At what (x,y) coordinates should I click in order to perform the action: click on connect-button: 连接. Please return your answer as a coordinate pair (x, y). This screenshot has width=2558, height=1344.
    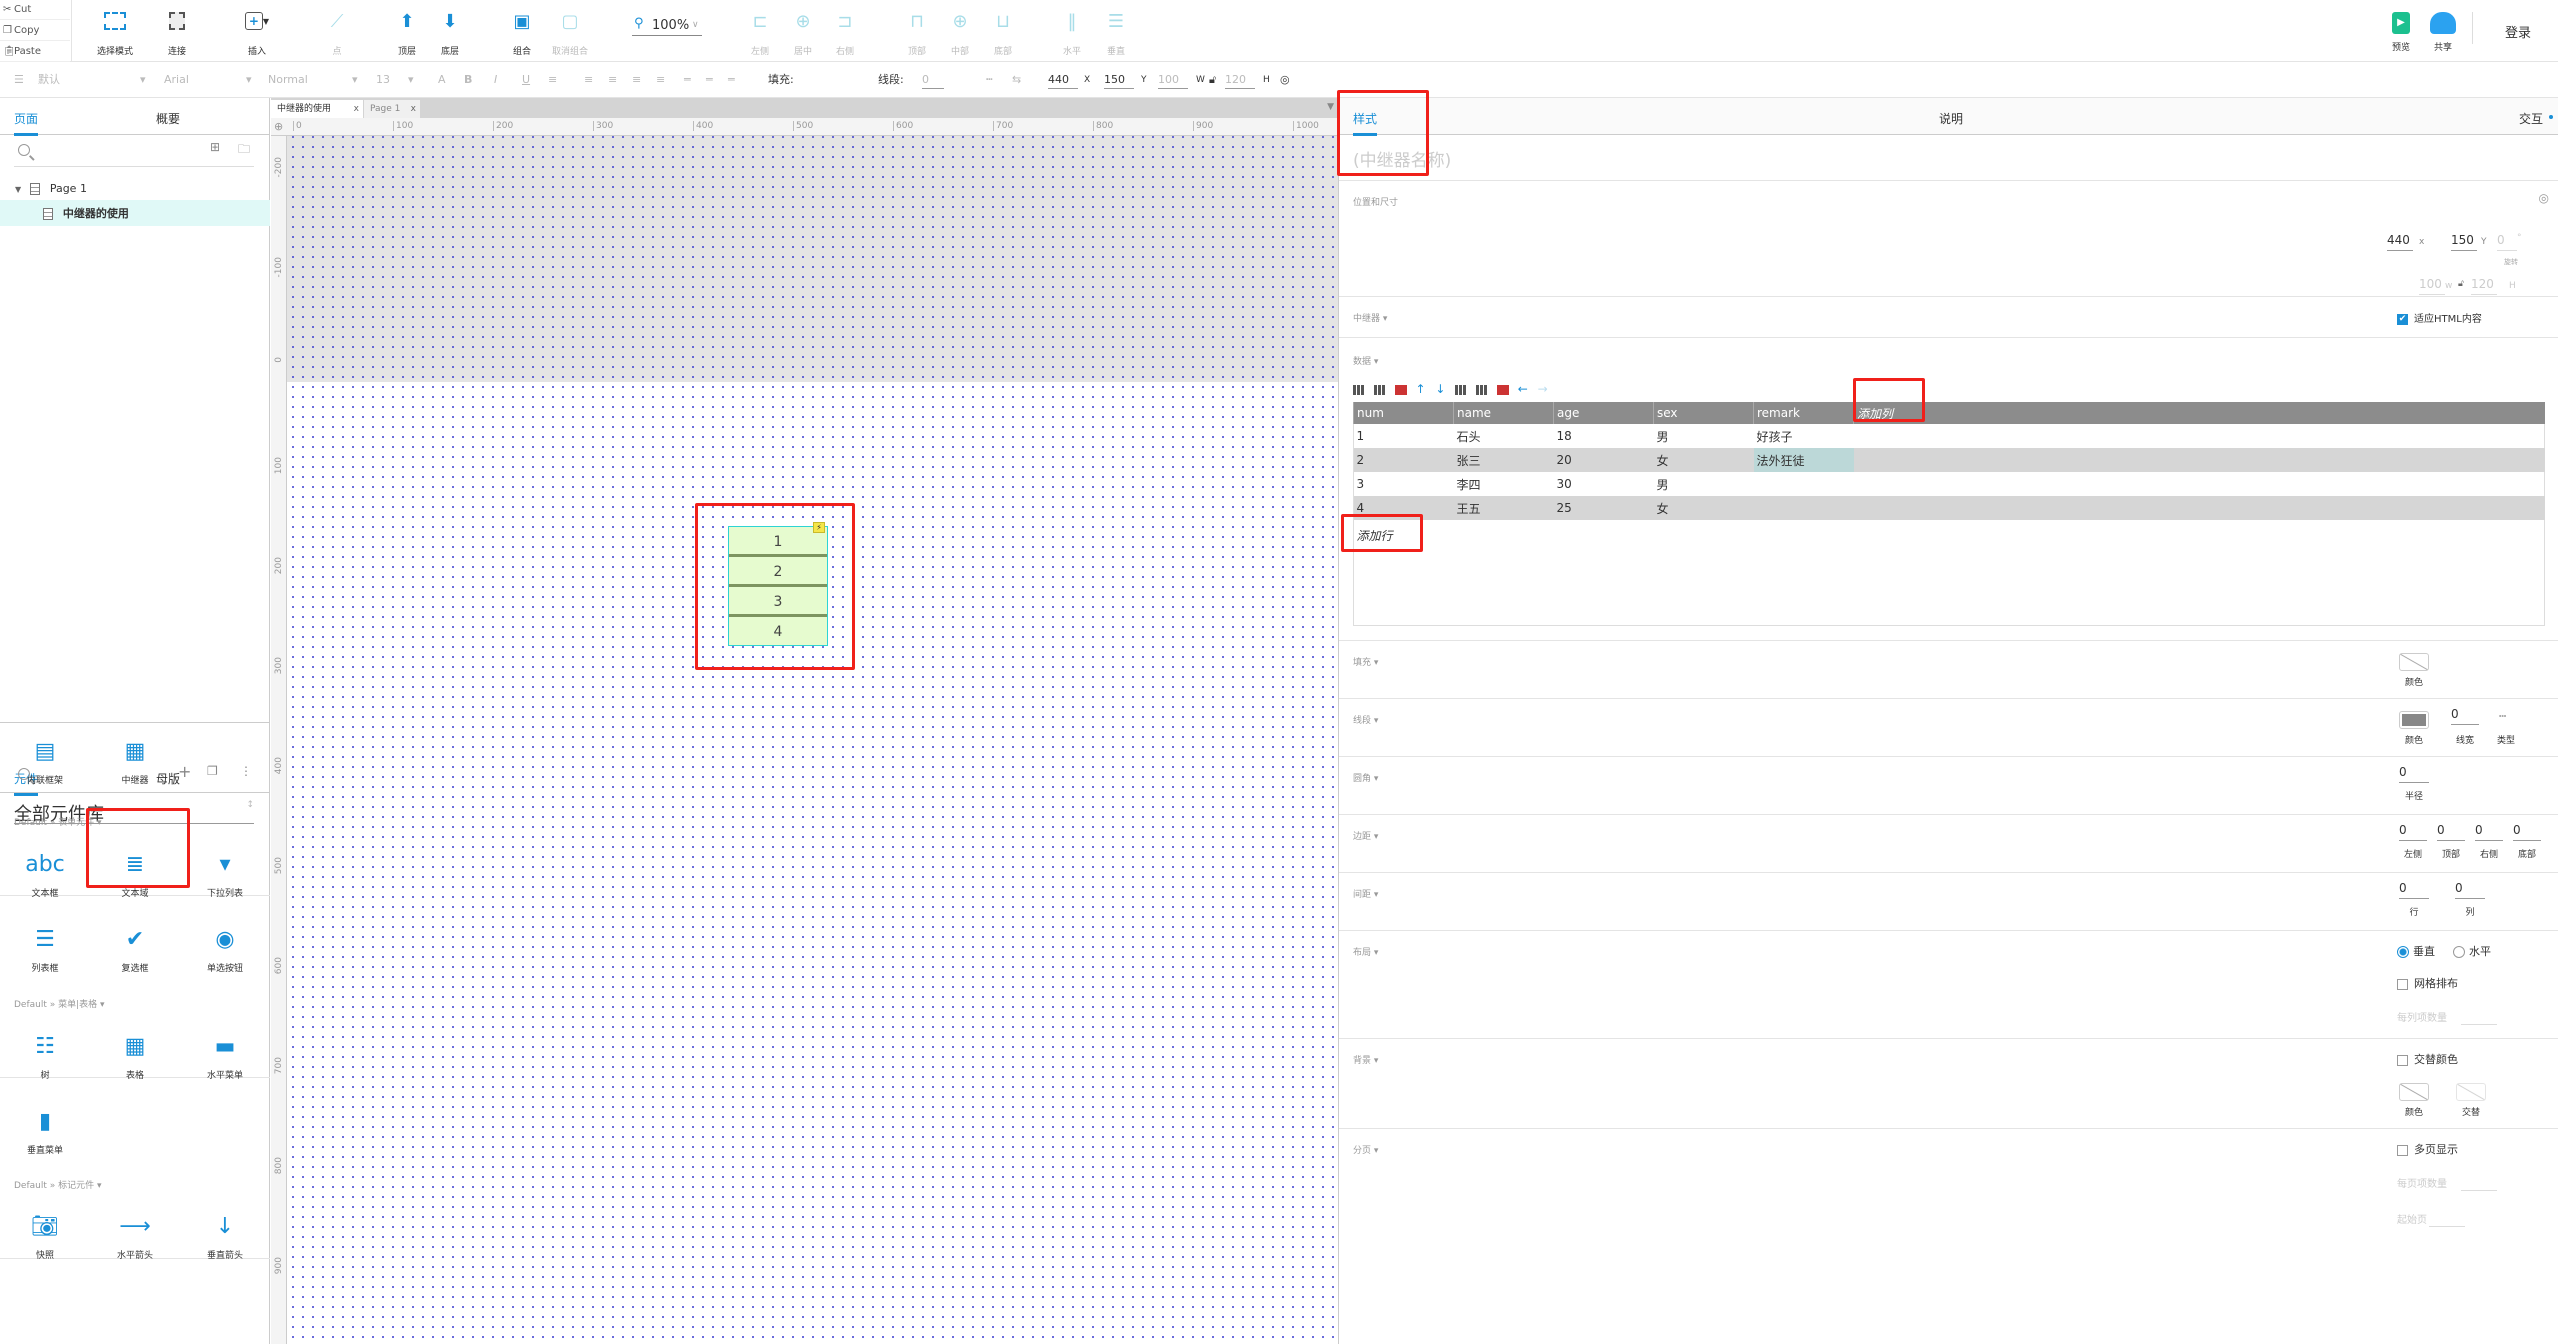
    Looking at the image, I should click on (177, 32).